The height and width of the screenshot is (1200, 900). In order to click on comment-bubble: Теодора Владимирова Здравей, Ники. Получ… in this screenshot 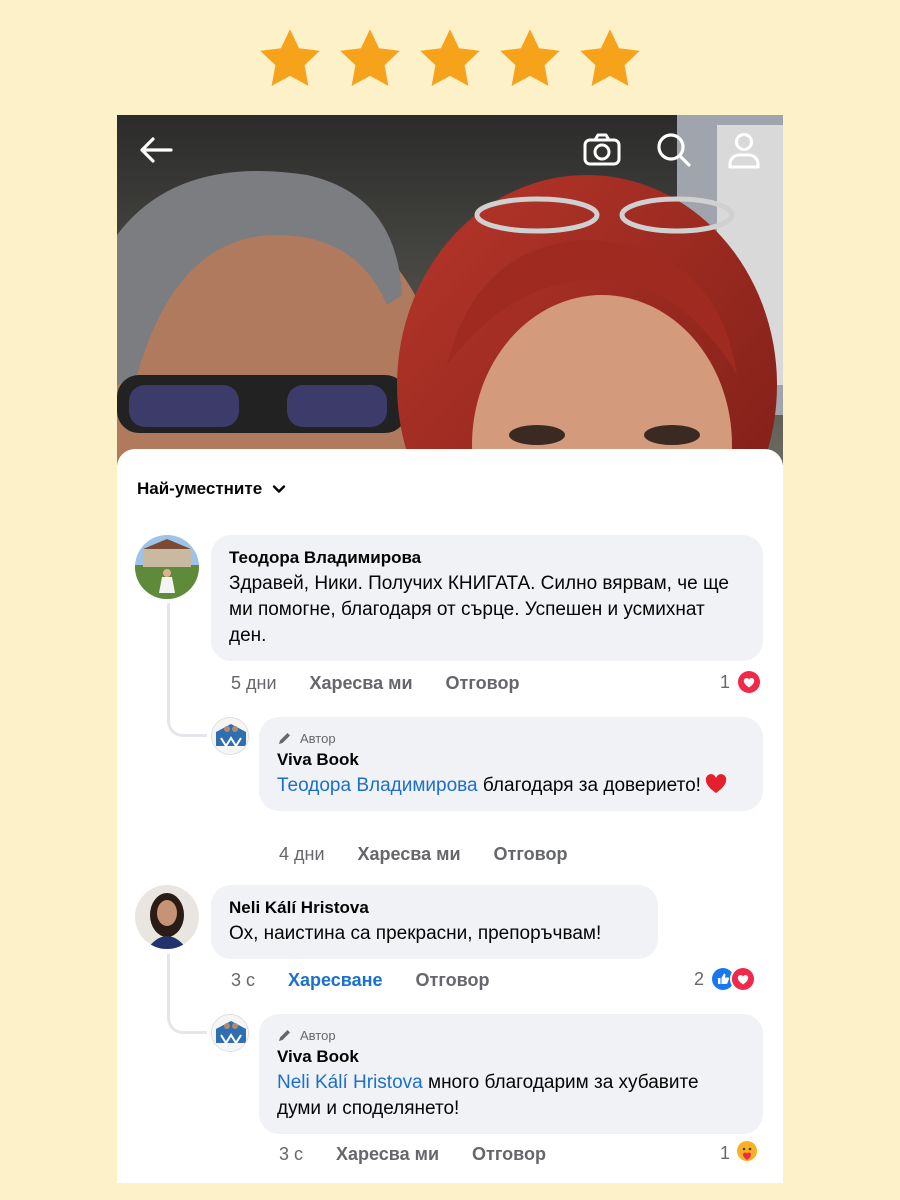, I will do `click(487, 598)`.